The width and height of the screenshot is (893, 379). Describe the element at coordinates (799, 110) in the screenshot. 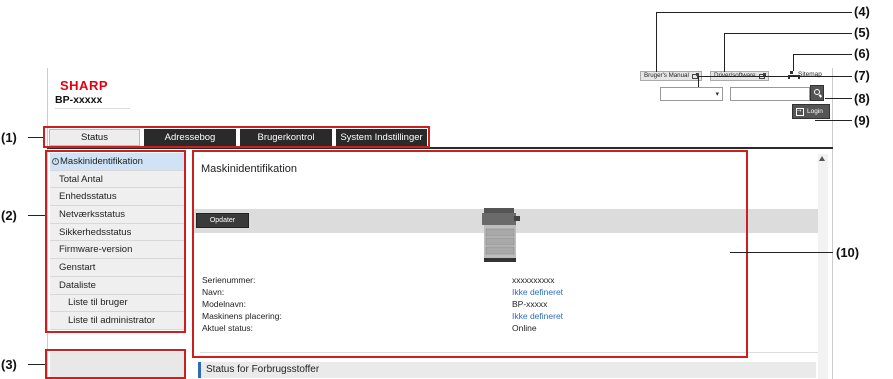

I see `login-icon` at that location.